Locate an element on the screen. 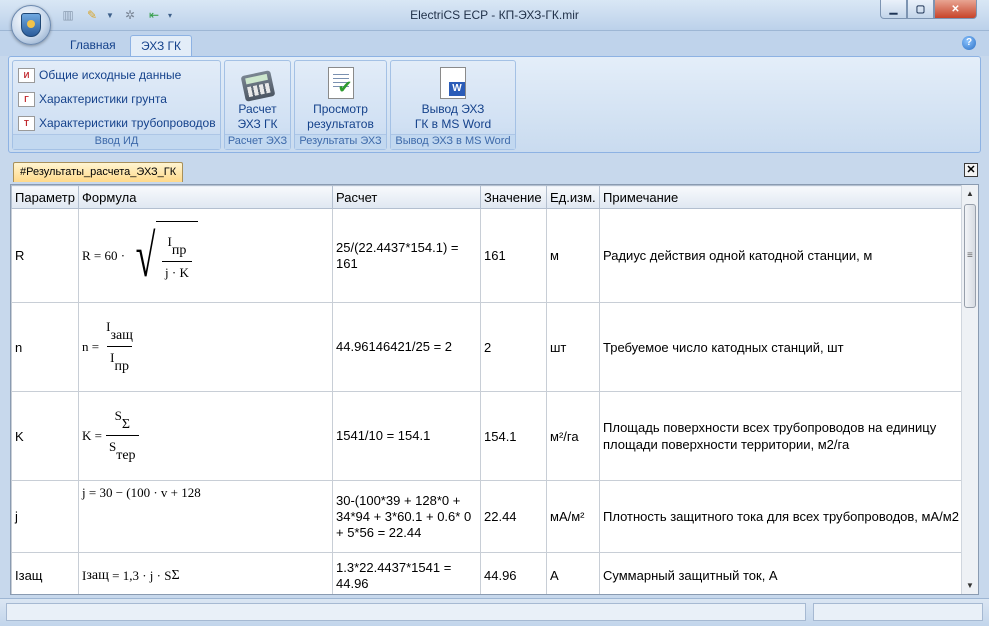 This screenshot has height=626, width=989. cell-param: K is located at coordinates (45, 436).